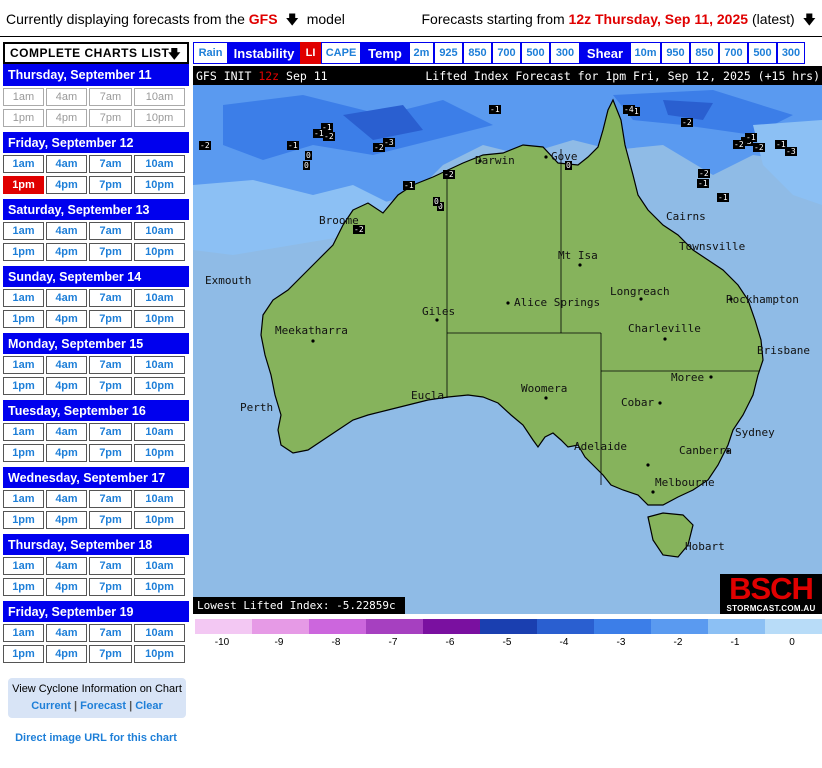 This screenshot has height=768, width=822. What do you see at coordinates (421, 53) in the screenshot?
I see `tab-2m: 2m` at bounding box center [421, 53].